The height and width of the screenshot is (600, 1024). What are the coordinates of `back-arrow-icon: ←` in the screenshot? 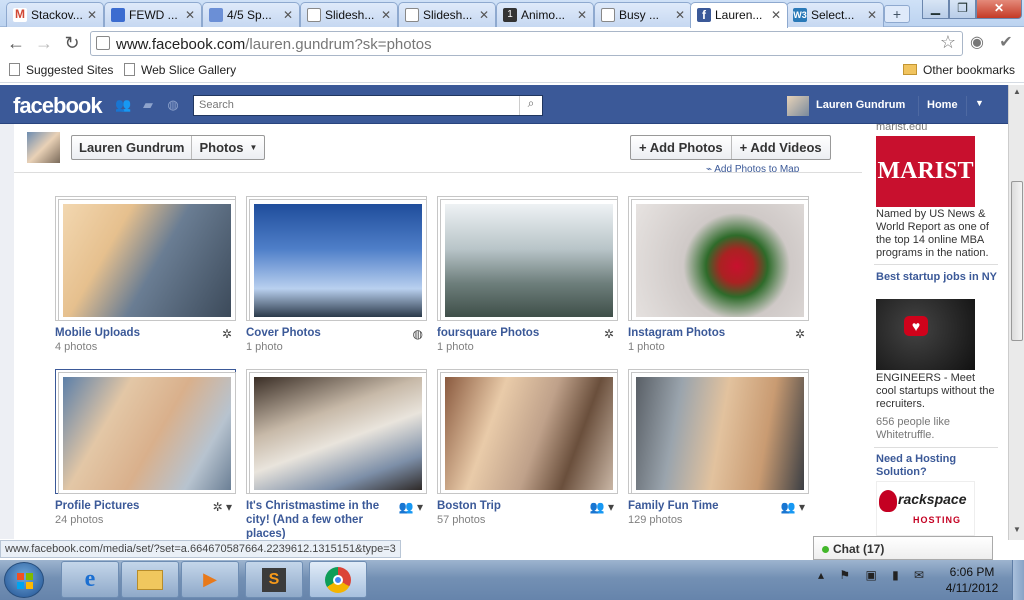 It's located at (16, 43).